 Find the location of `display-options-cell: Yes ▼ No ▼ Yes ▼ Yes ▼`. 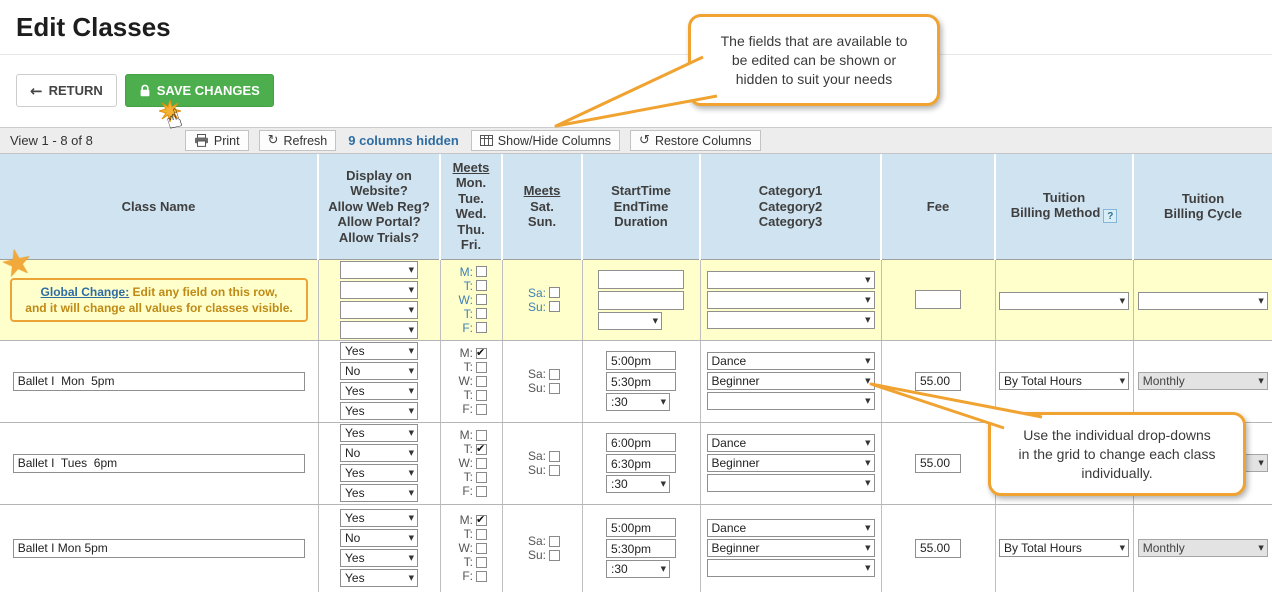

display-options-cell: Yes ▼ No ▼ Yes ▼ Yes ▼ is located at coordinates (379, 381).